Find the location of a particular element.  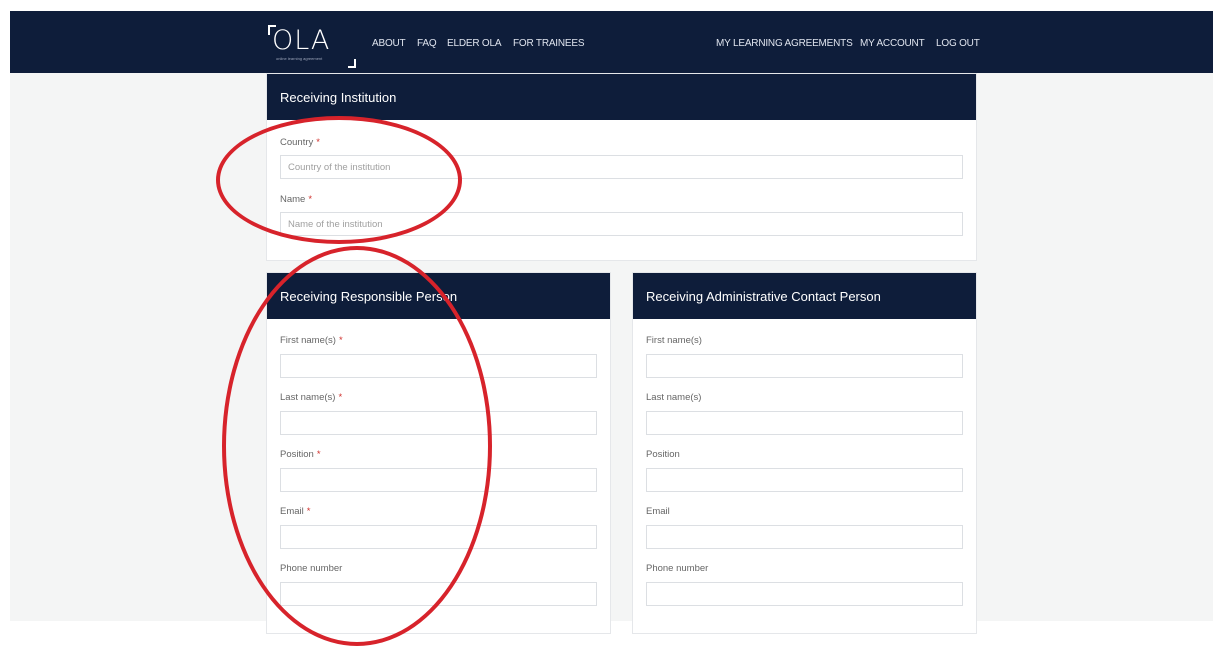

first-name-label: First name(s) * is located at coordinates (311, 340).